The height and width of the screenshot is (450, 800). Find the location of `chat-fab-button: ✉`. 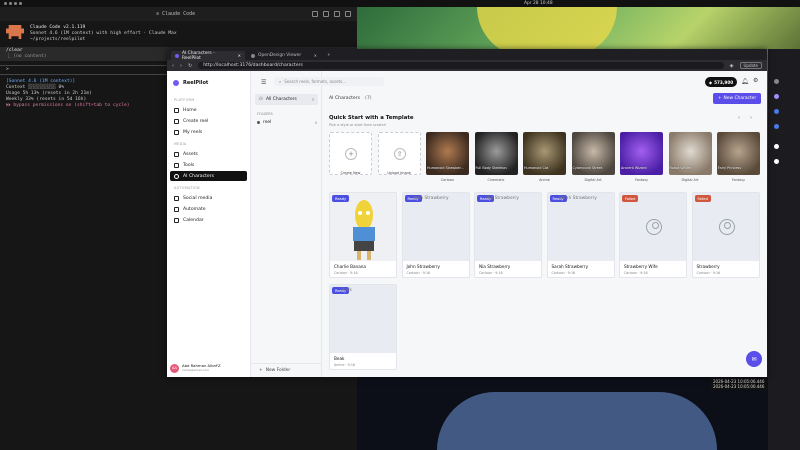

chat-fab-button: ✉ is located at coordinates (754, 359).